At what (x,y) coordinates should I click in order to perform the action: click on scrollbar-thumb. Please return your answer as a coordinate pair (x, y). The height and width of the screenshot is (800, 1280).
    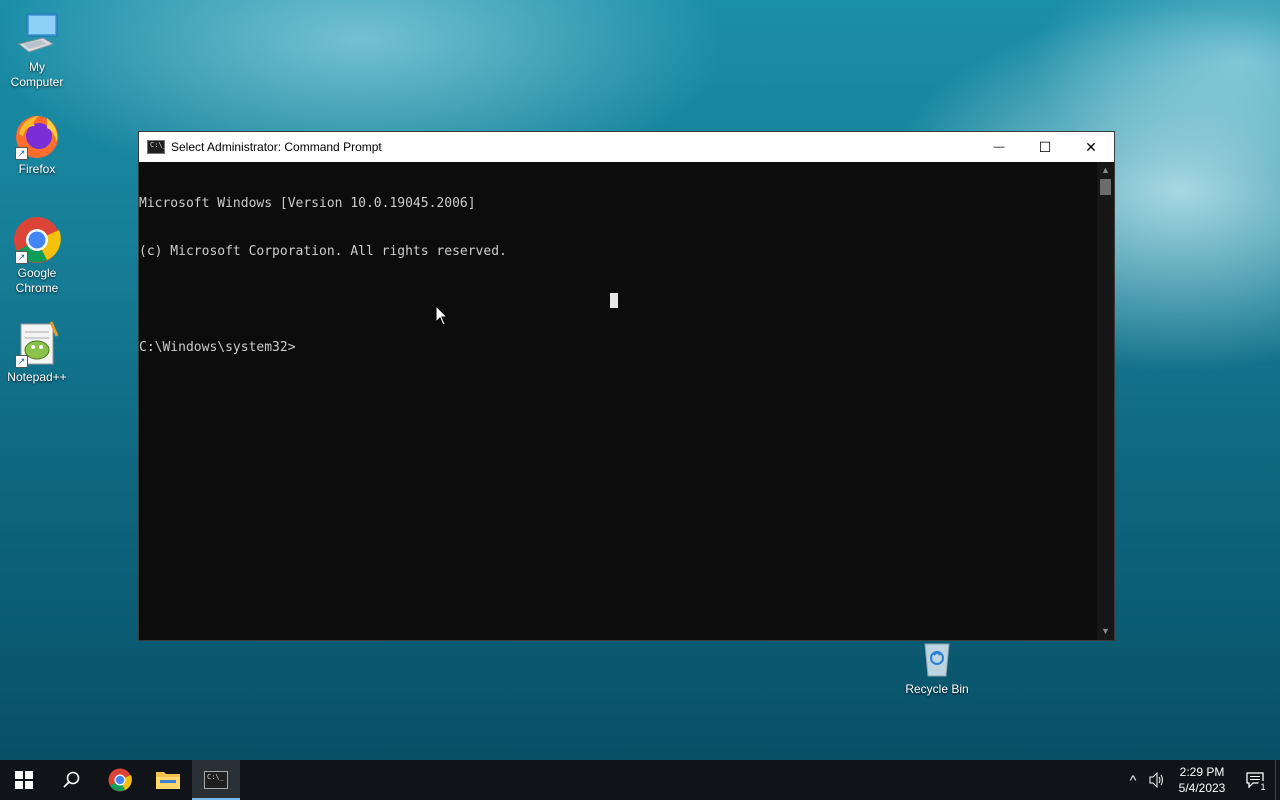
    Looking at the image, I should click on (1105, 187).